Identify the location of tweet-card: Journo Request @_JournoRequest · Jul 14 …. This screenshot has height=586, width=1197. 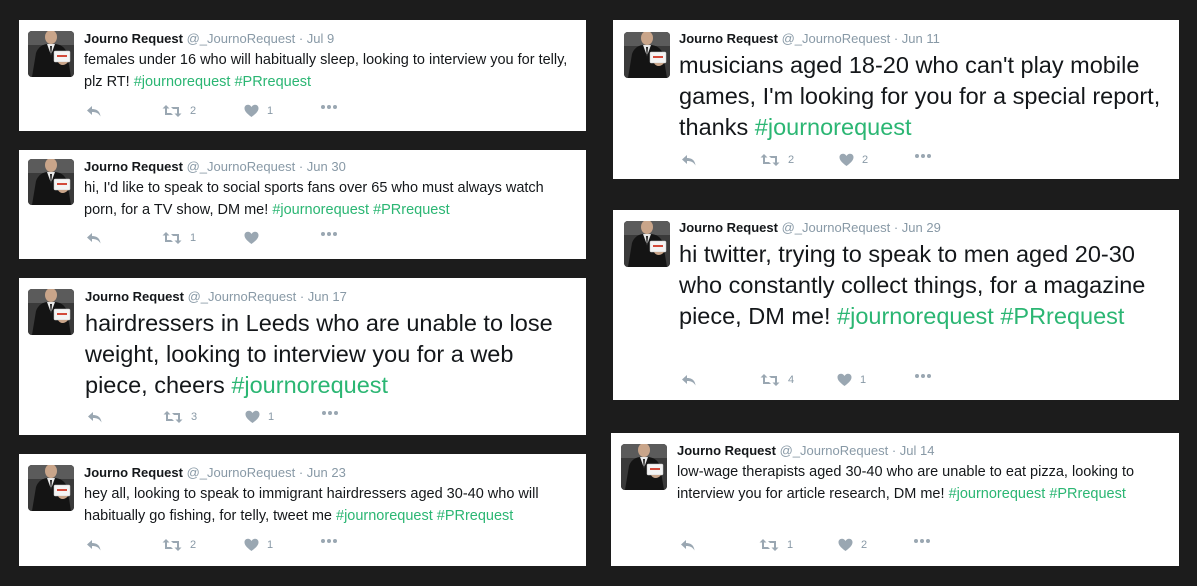
(895, 499).